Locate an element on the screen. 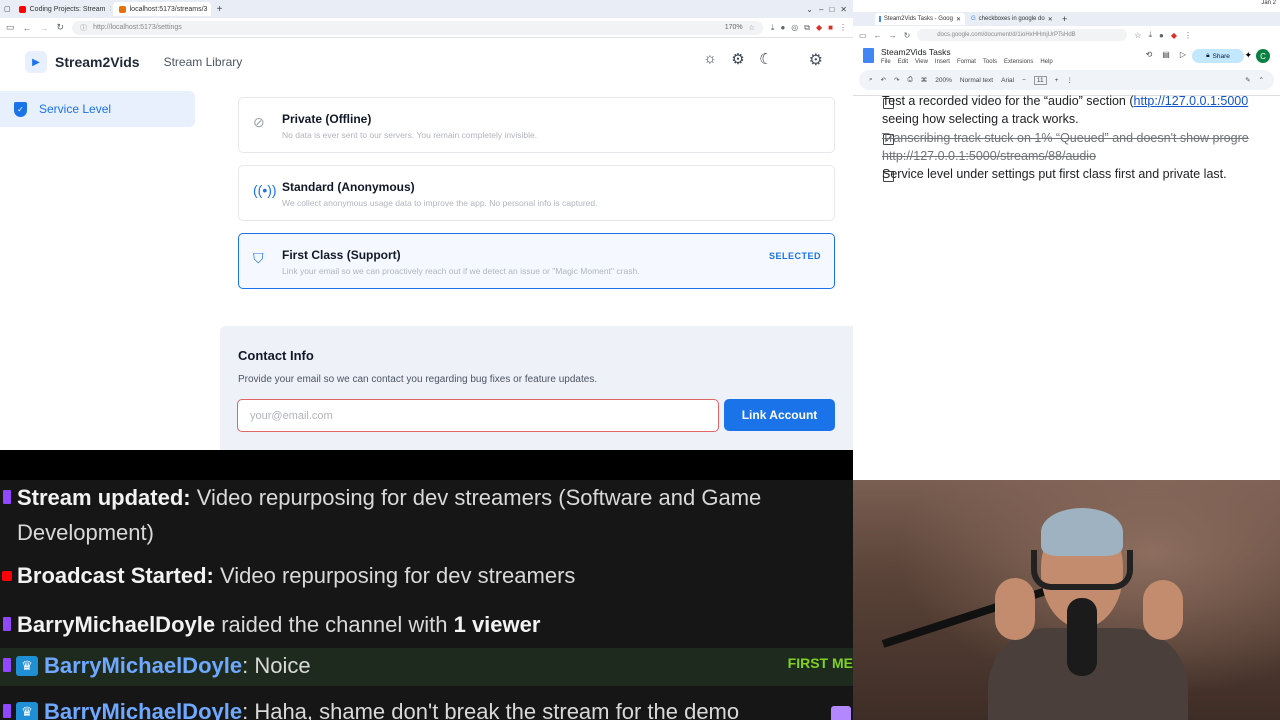 The image size is (1280, 720). increase-font-icon: + is located at coordinates (1057, 80).